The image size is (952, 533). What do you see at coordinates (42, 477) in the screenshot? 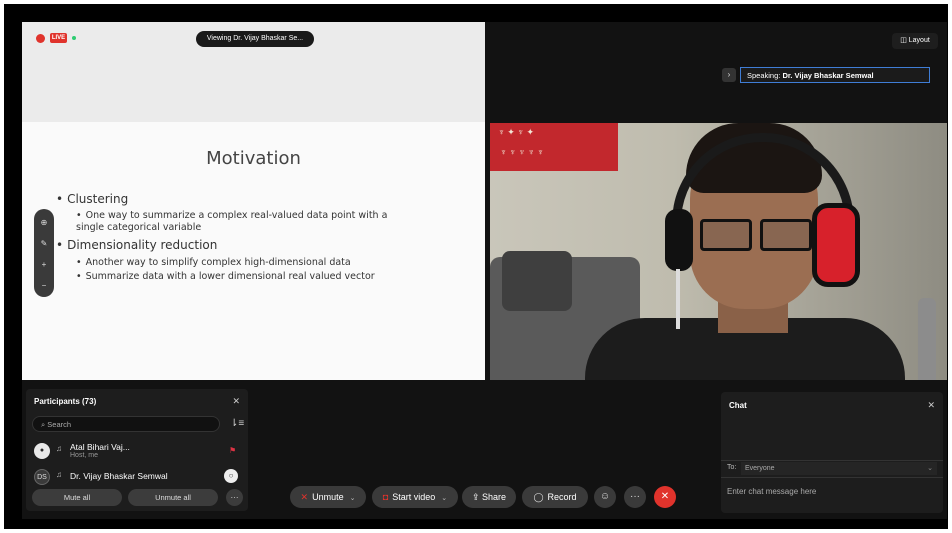
I see `avatar: DS` at bounding box center [42, 477].